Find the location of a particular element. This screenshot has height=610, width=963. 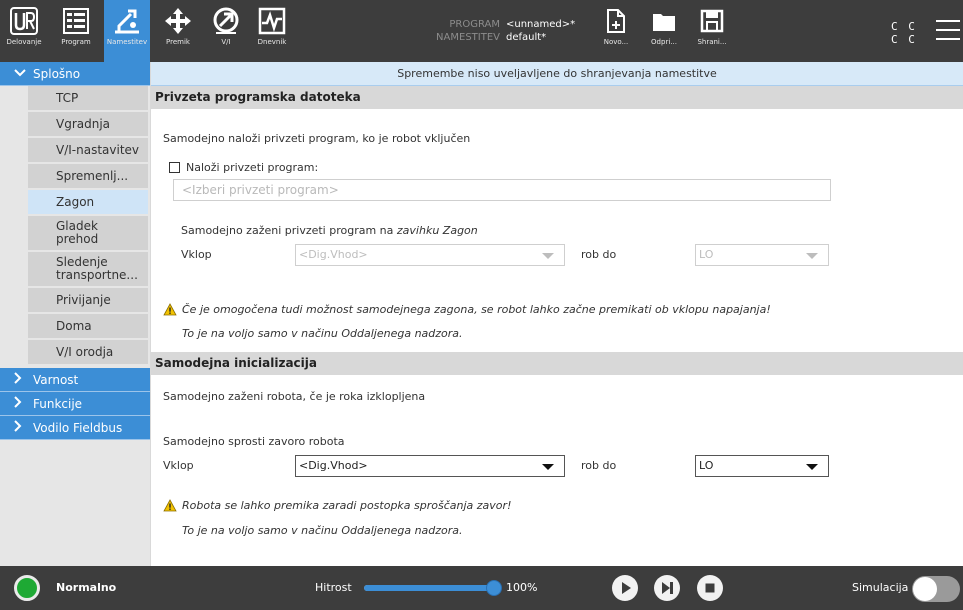

step-icon is located at coordinates (667, 588).